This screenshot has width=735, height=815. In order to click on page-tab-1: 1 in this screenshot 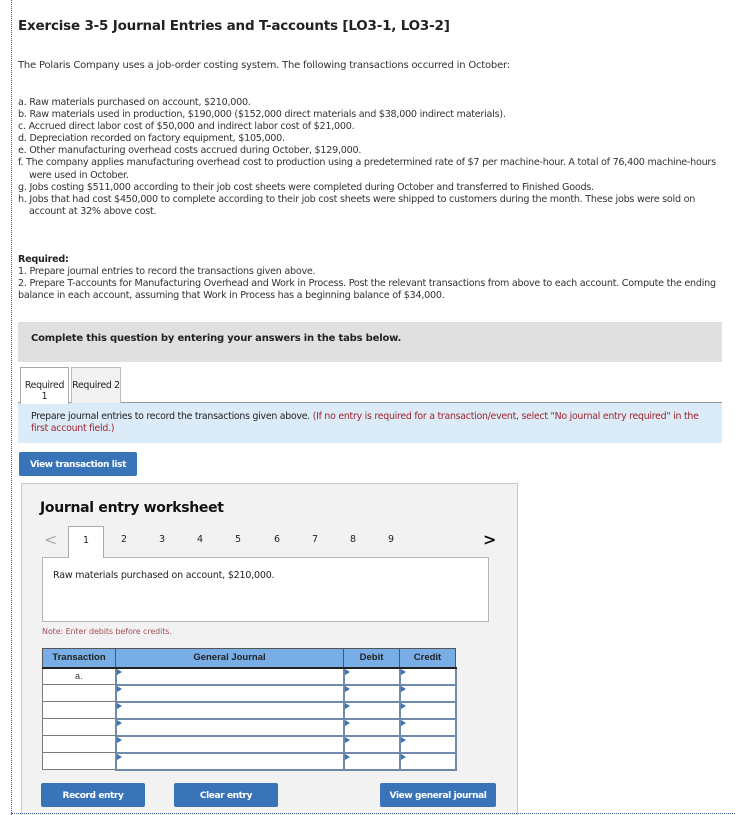, I will do `click(86, 542)`.